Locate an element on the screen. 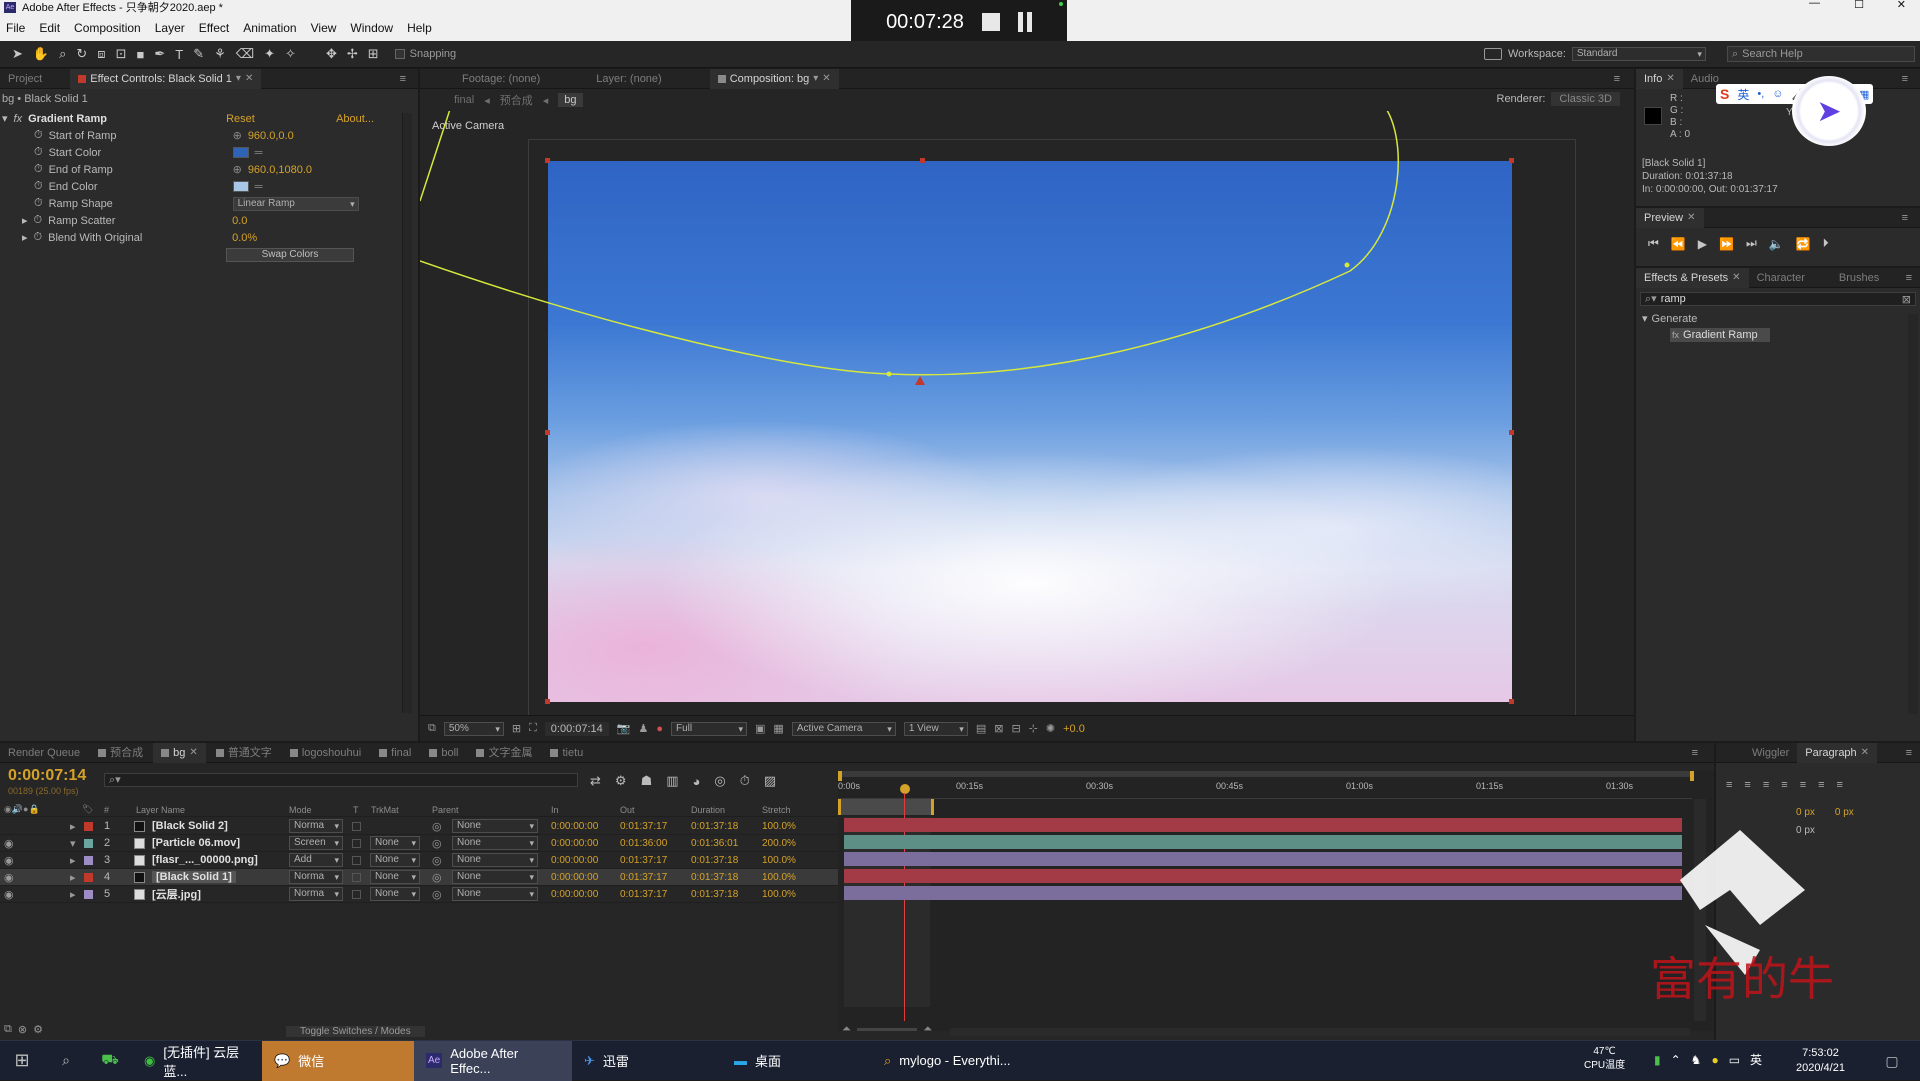 The height and width of the screenshot is (1081, 1920). timeline-search-field: ⌕▾ is located at coordinates (341, 780).